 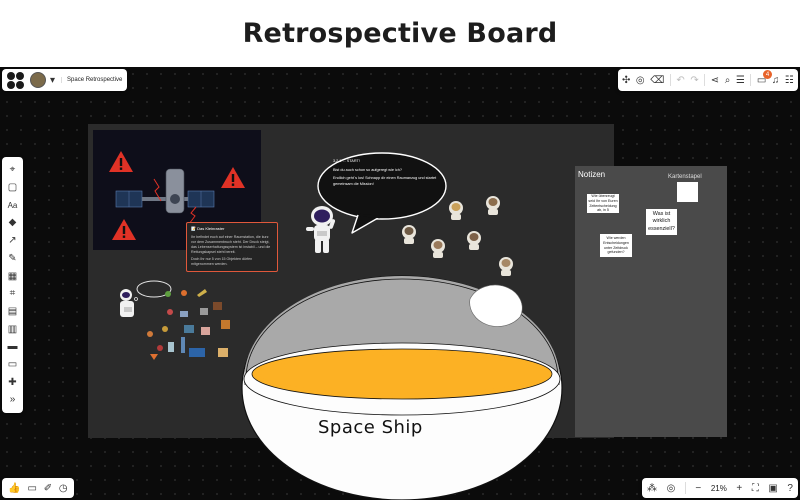 I want to click on puzzle-icon: ✚, so click(x=12, y=382).